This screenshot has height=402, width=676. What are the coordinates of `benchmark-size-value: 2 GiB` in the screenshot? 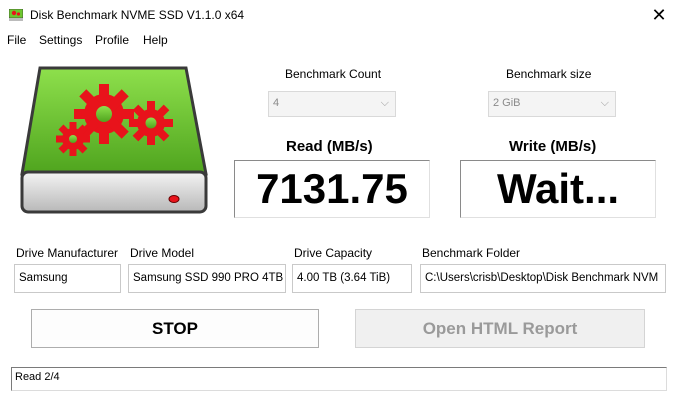 It's located at (507, 103).